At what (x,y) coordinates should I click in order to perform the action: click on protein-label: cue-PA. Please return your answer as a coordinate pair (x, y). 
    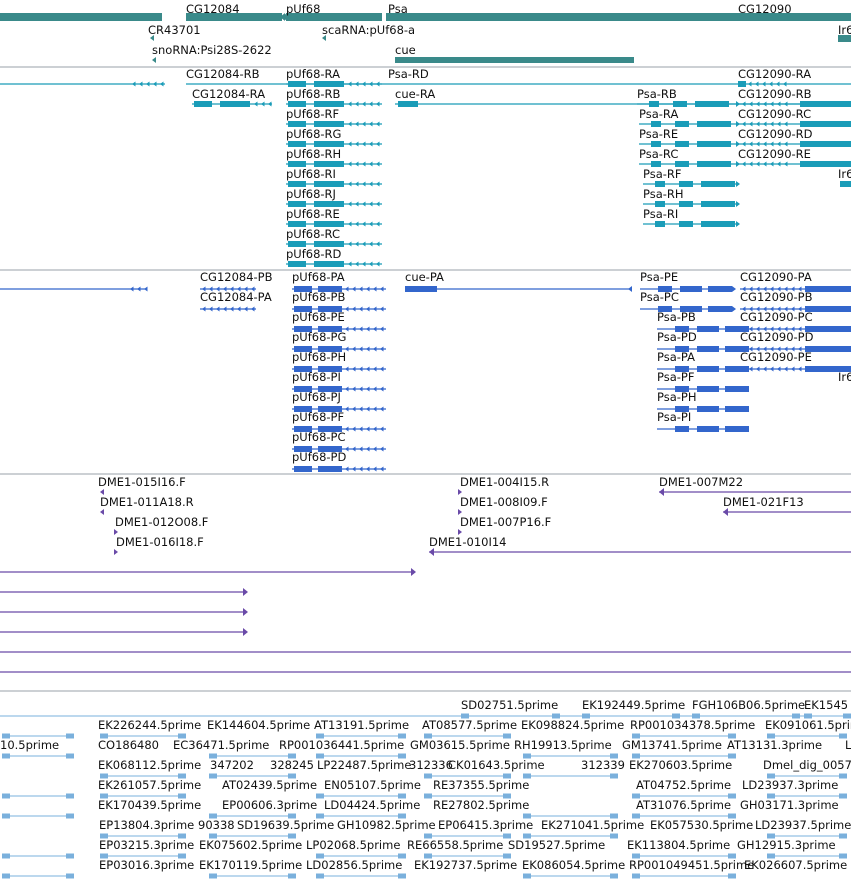
    Looking at the image, I should click on (424, 277).